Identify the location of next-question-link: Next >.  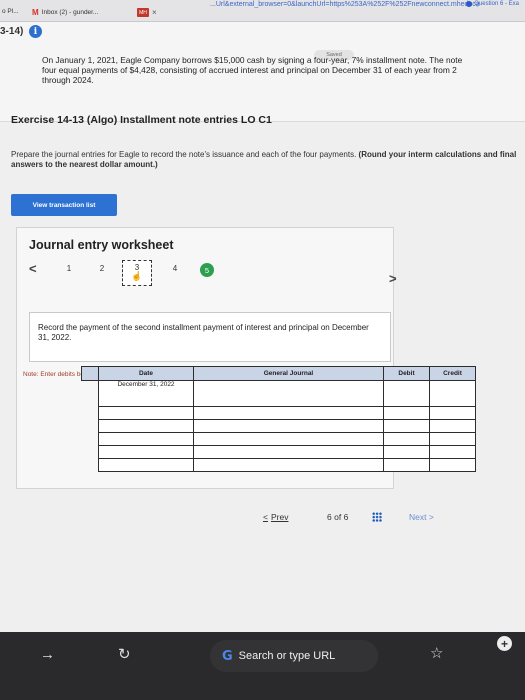
(421, 517).